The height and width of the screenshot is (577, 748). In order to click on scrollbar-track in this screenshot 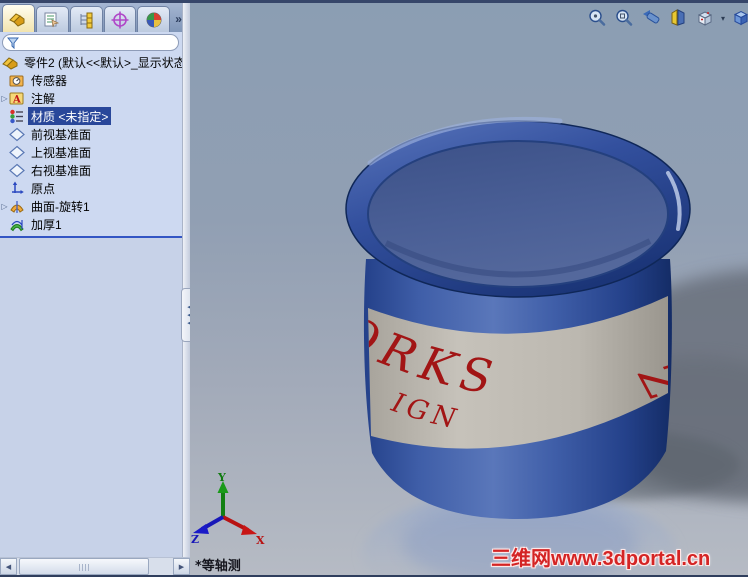, I will do `click(161, 566)`.